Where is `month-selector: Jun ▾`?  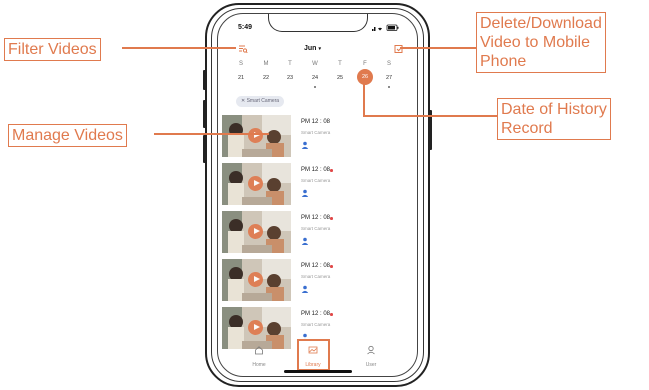
month-selector: Jun ▾ is located at coordinates (312, 48).